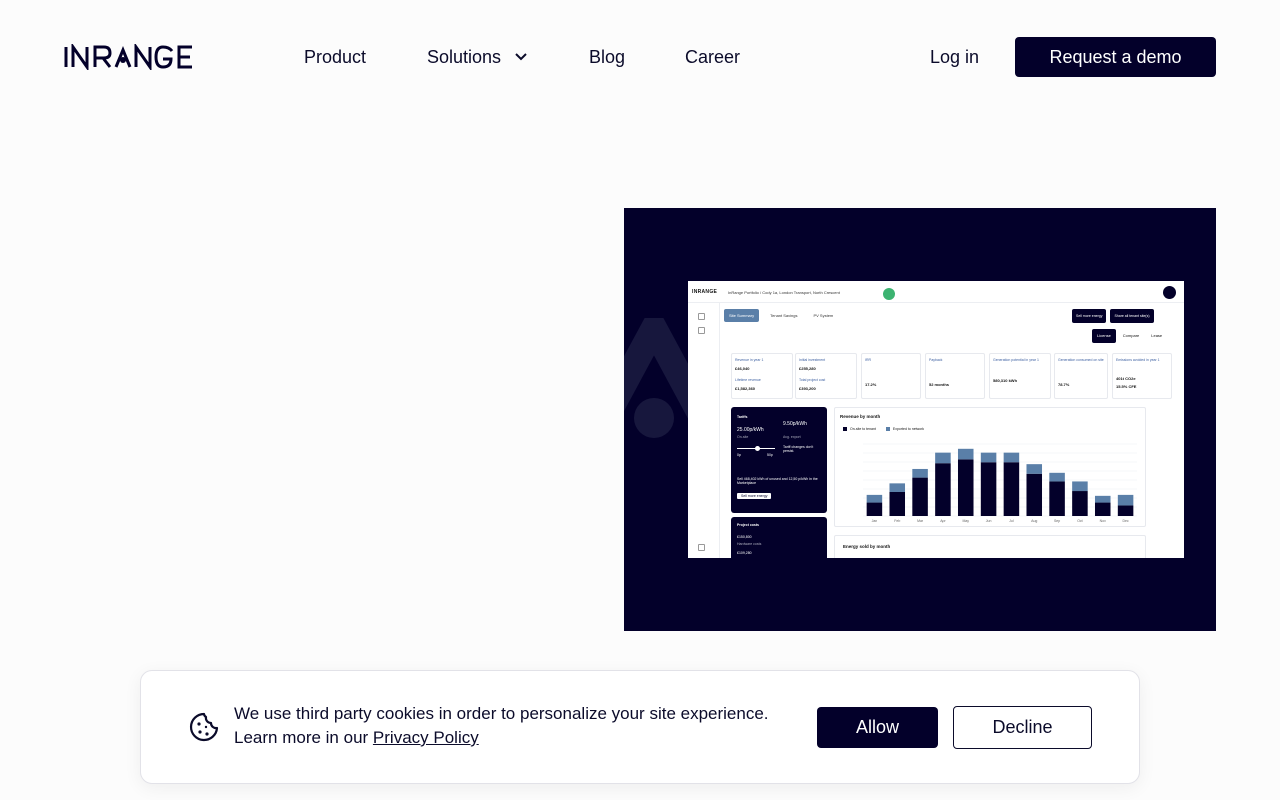 This screenshot has width=1280, height=800. Describe the element at coordinates (749, 360) in the screenshot. I see `kpi-label: Revenue in year 1` at that location.